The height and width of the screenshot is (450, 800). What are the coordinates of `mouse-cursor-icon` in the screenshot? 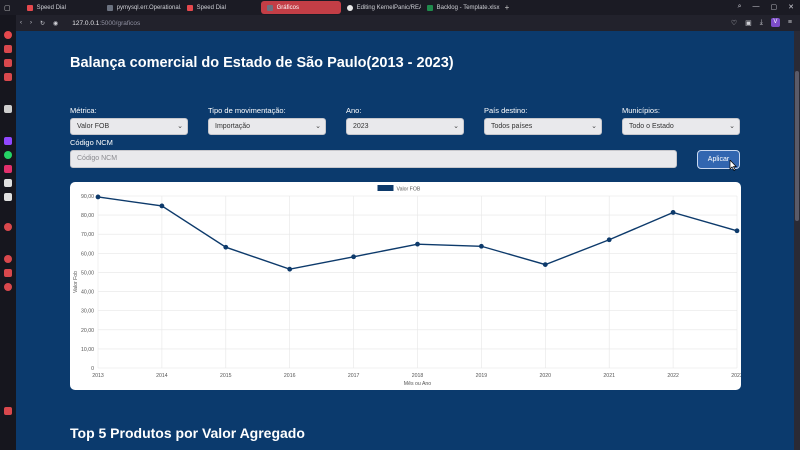 It's located at (733, 165).